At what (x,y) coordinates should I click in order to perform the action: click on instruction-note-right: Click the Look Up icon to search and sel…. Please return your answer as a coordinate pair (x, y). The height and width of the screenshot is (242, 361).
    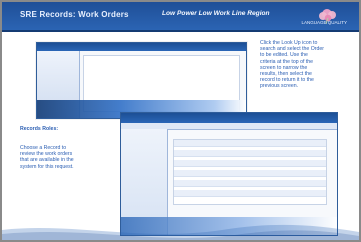
    Looking at the image, I should click on (292, 65).